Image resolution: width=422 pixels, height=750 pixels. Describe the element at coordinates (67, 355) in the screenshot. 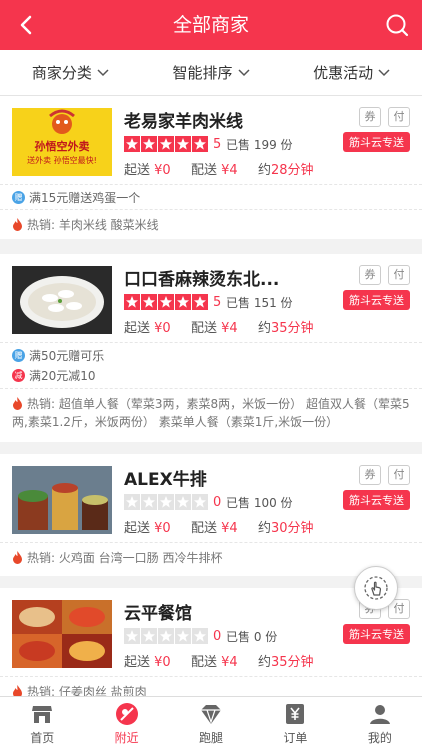

I see `promo-text: 满50元赠可乐` at that location.